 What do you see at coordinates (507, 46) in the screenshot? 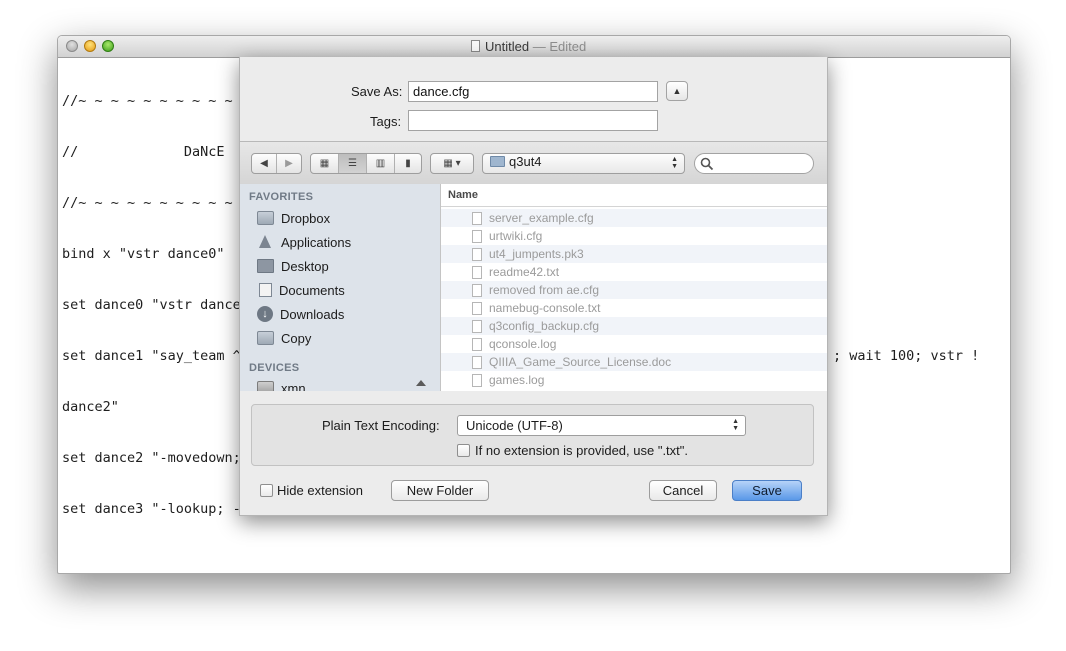
I see `window-title-text: Untitled` at bounding box center [507, 46].